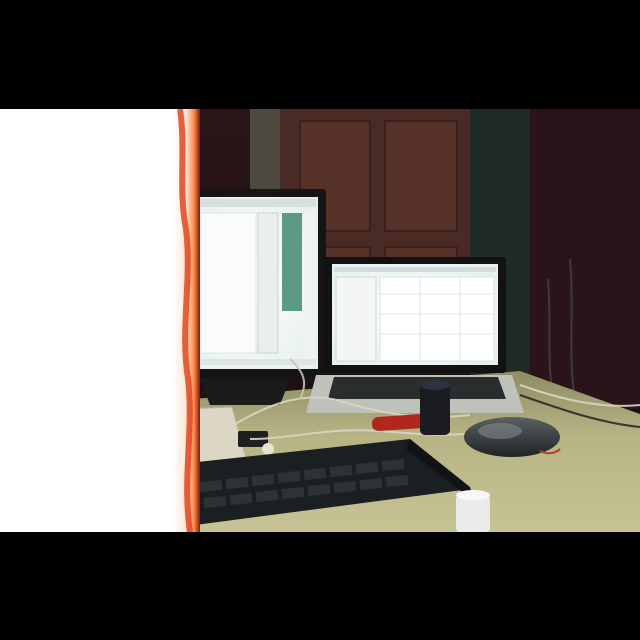 This screenshot has width=640, height=640. I want to click on laptop, so click(415, 335).